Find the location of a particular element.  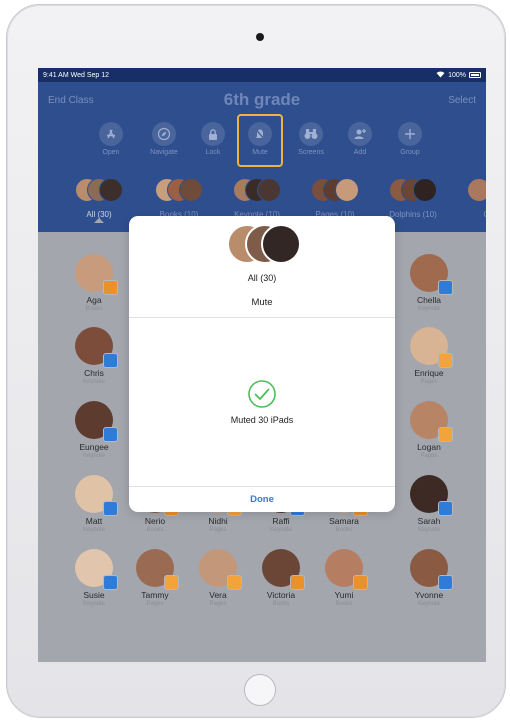

student-tile: Eungee Keynote is located at coordinates (94, 430).